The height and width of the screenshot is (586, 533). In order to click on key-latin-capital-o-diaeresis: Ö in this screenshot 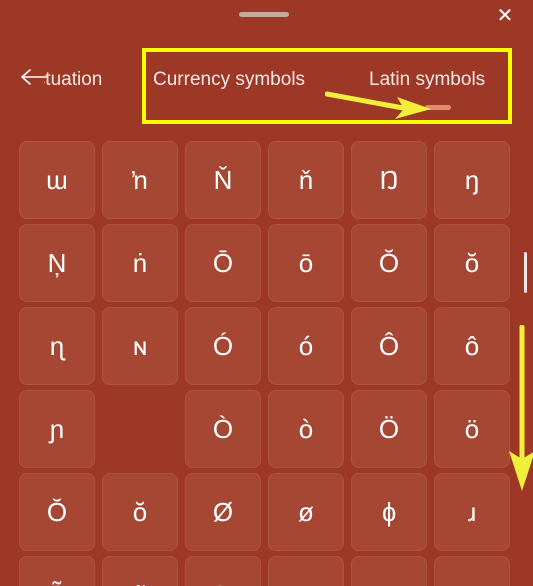, I will do `click(389, 429)`.